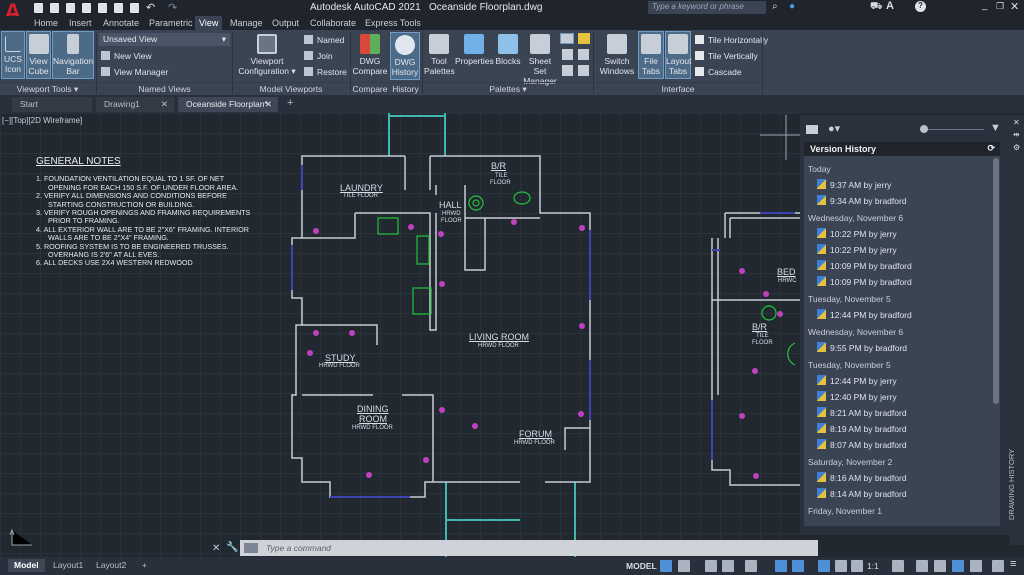  What do you see at coordinates (751, 566) in the screenshot?
I see `isodraft-icon` at bounding box center [751, 566].